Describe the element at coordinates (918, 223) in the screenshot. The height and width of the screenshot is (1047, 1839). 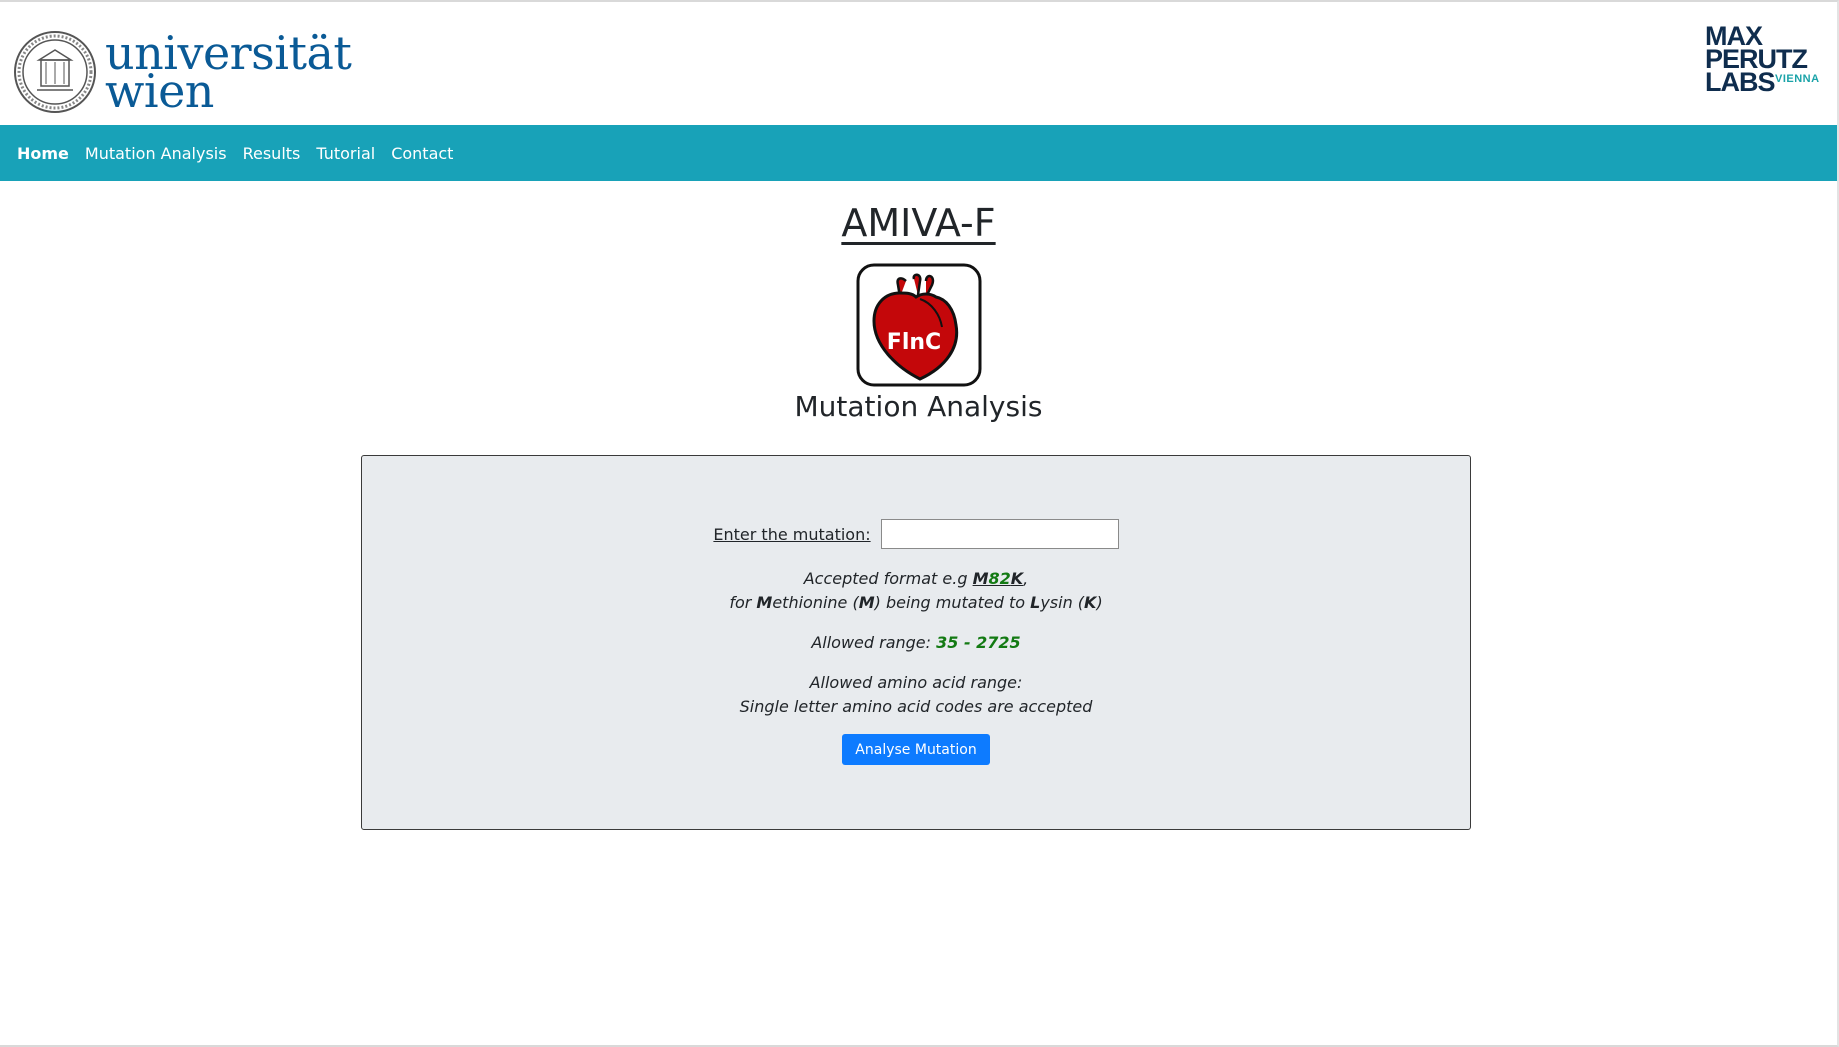
I see `page-title: AMIVA-F` at that location.